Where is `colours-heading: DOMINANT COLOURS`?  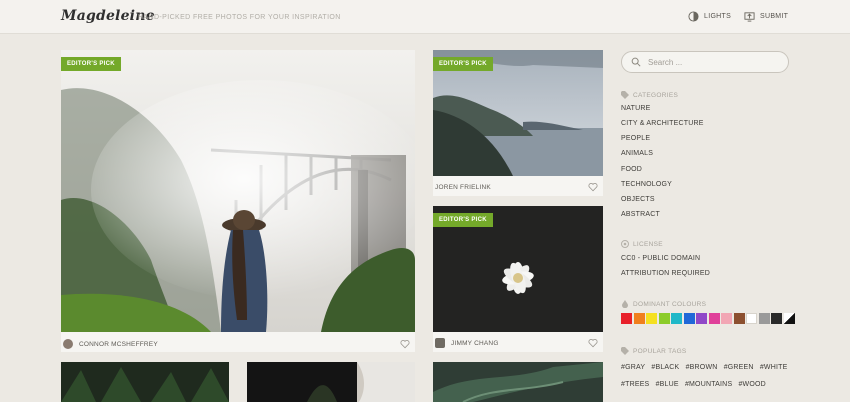
colours-heading: DOMINANT COLOURS is located at coordinates (663, 304).